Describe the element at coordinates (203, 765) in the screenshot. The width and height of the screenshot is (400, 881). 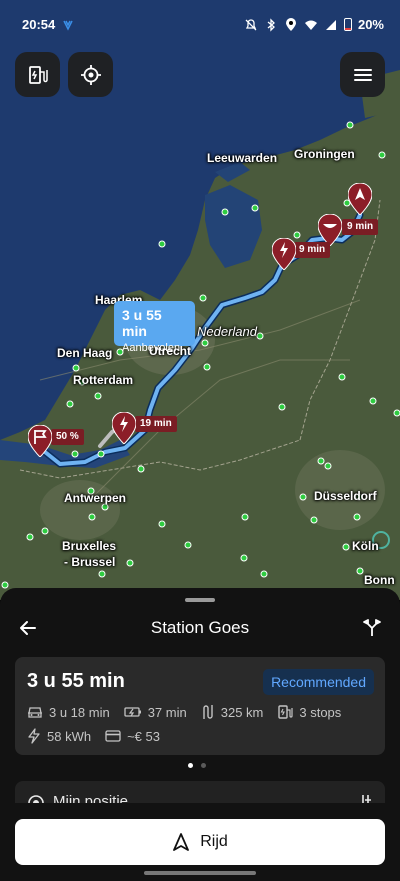
I see `page-dot` at that location.